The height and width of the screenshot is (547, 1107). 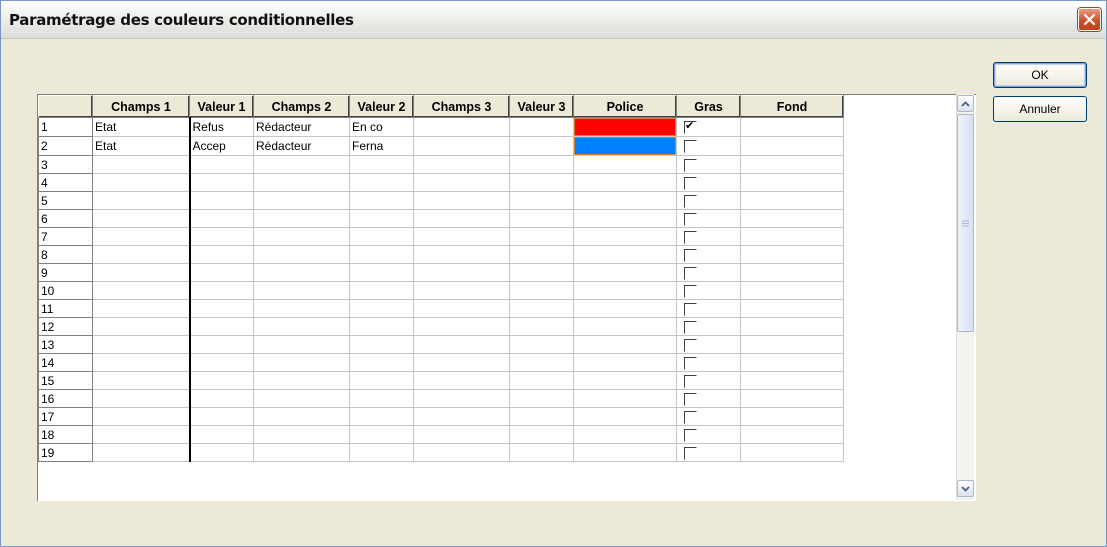 What do you see at coordinates (65, 290) in the screenshot?
I see `row-number: 10` at bounding box center [65, 290].